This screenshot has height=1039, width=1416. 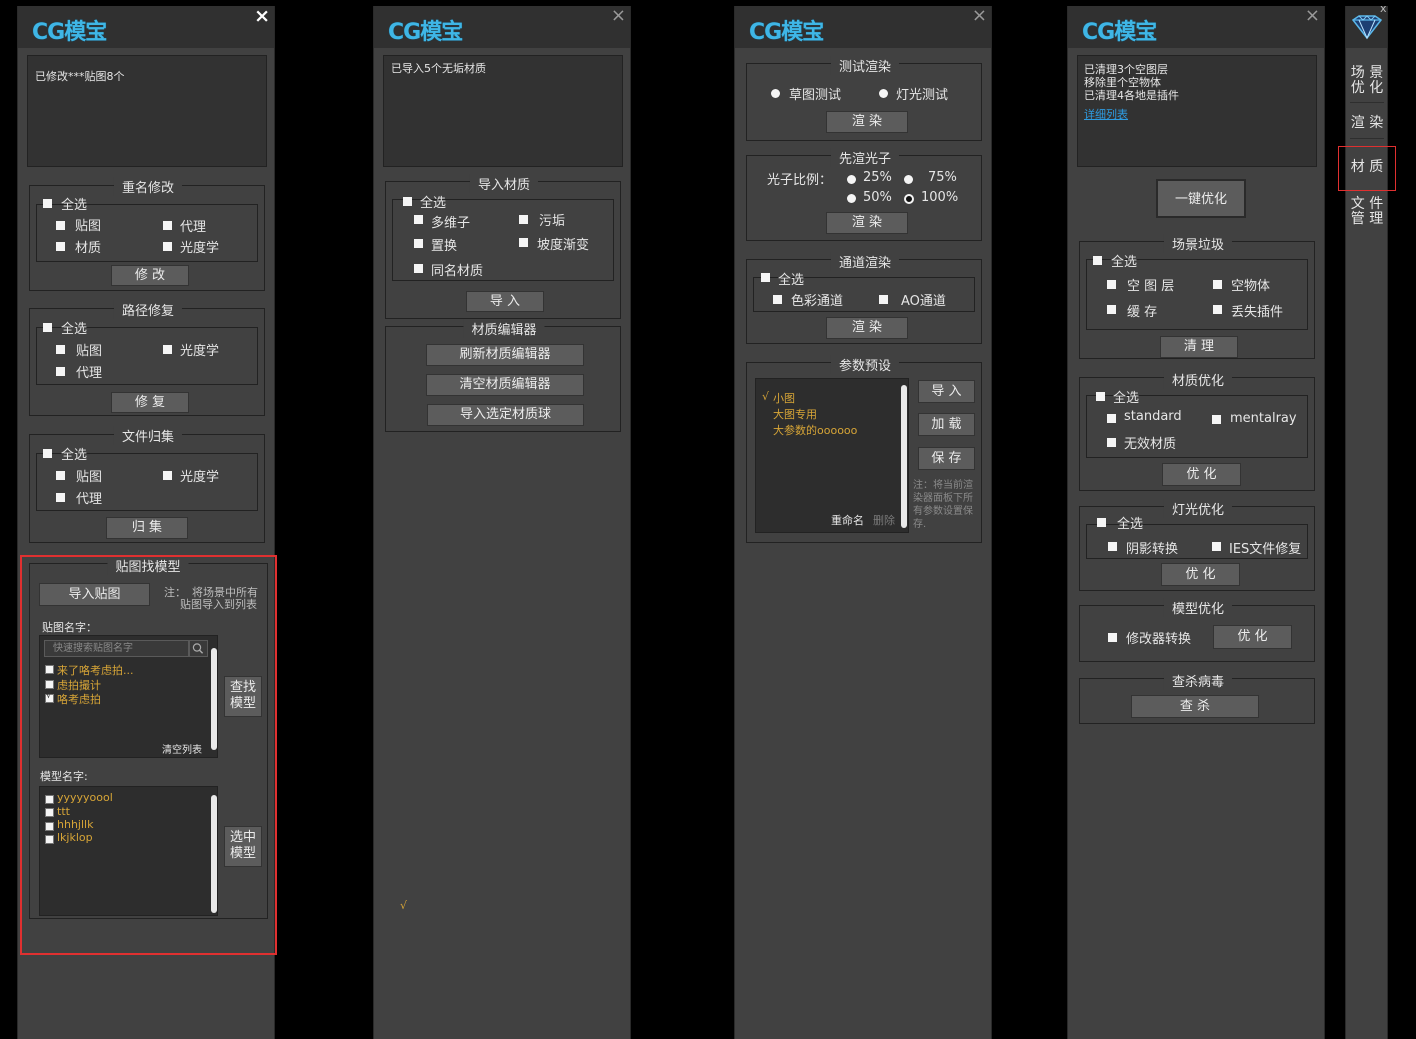 I want to click on radio-draft-test, so click(x=775, y=93).